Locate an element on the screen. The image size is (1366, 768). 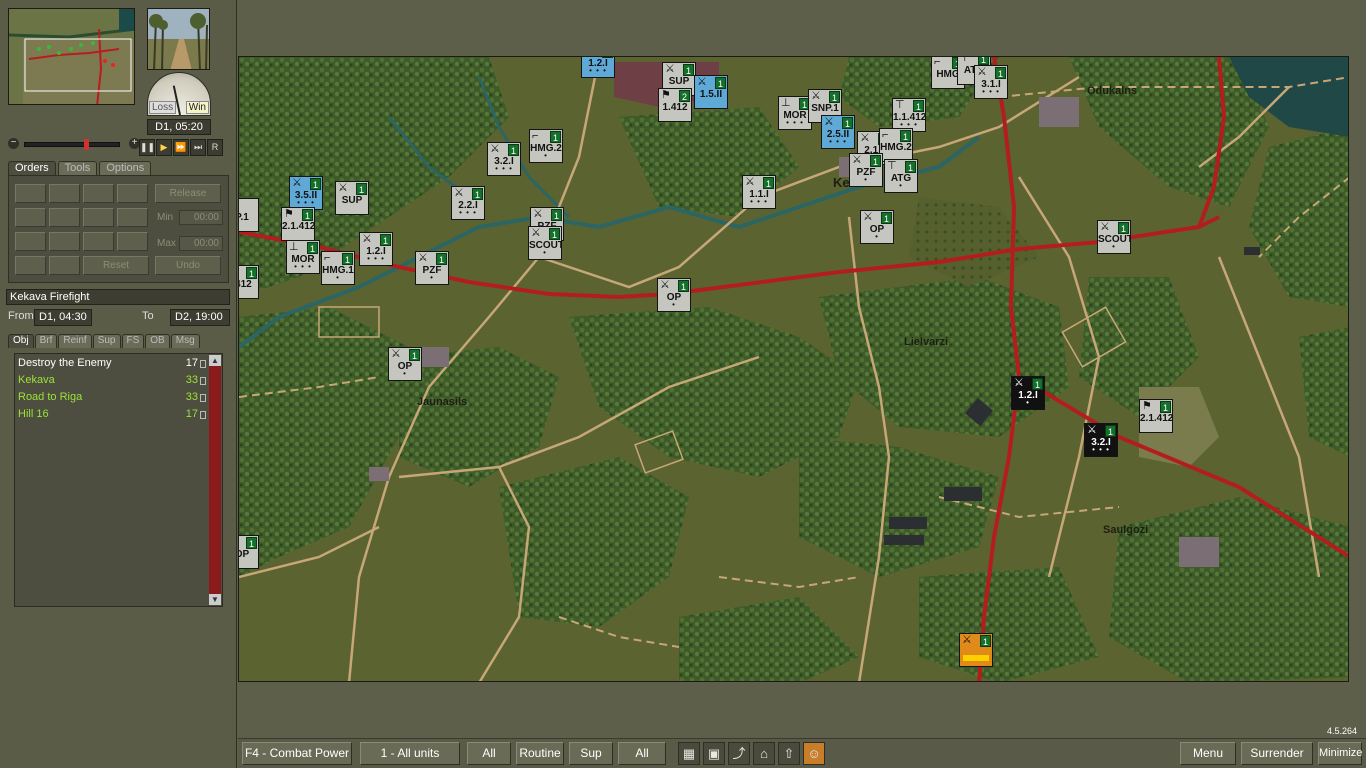
reset-orders-button: Reset is located at coordinates (116, 265).